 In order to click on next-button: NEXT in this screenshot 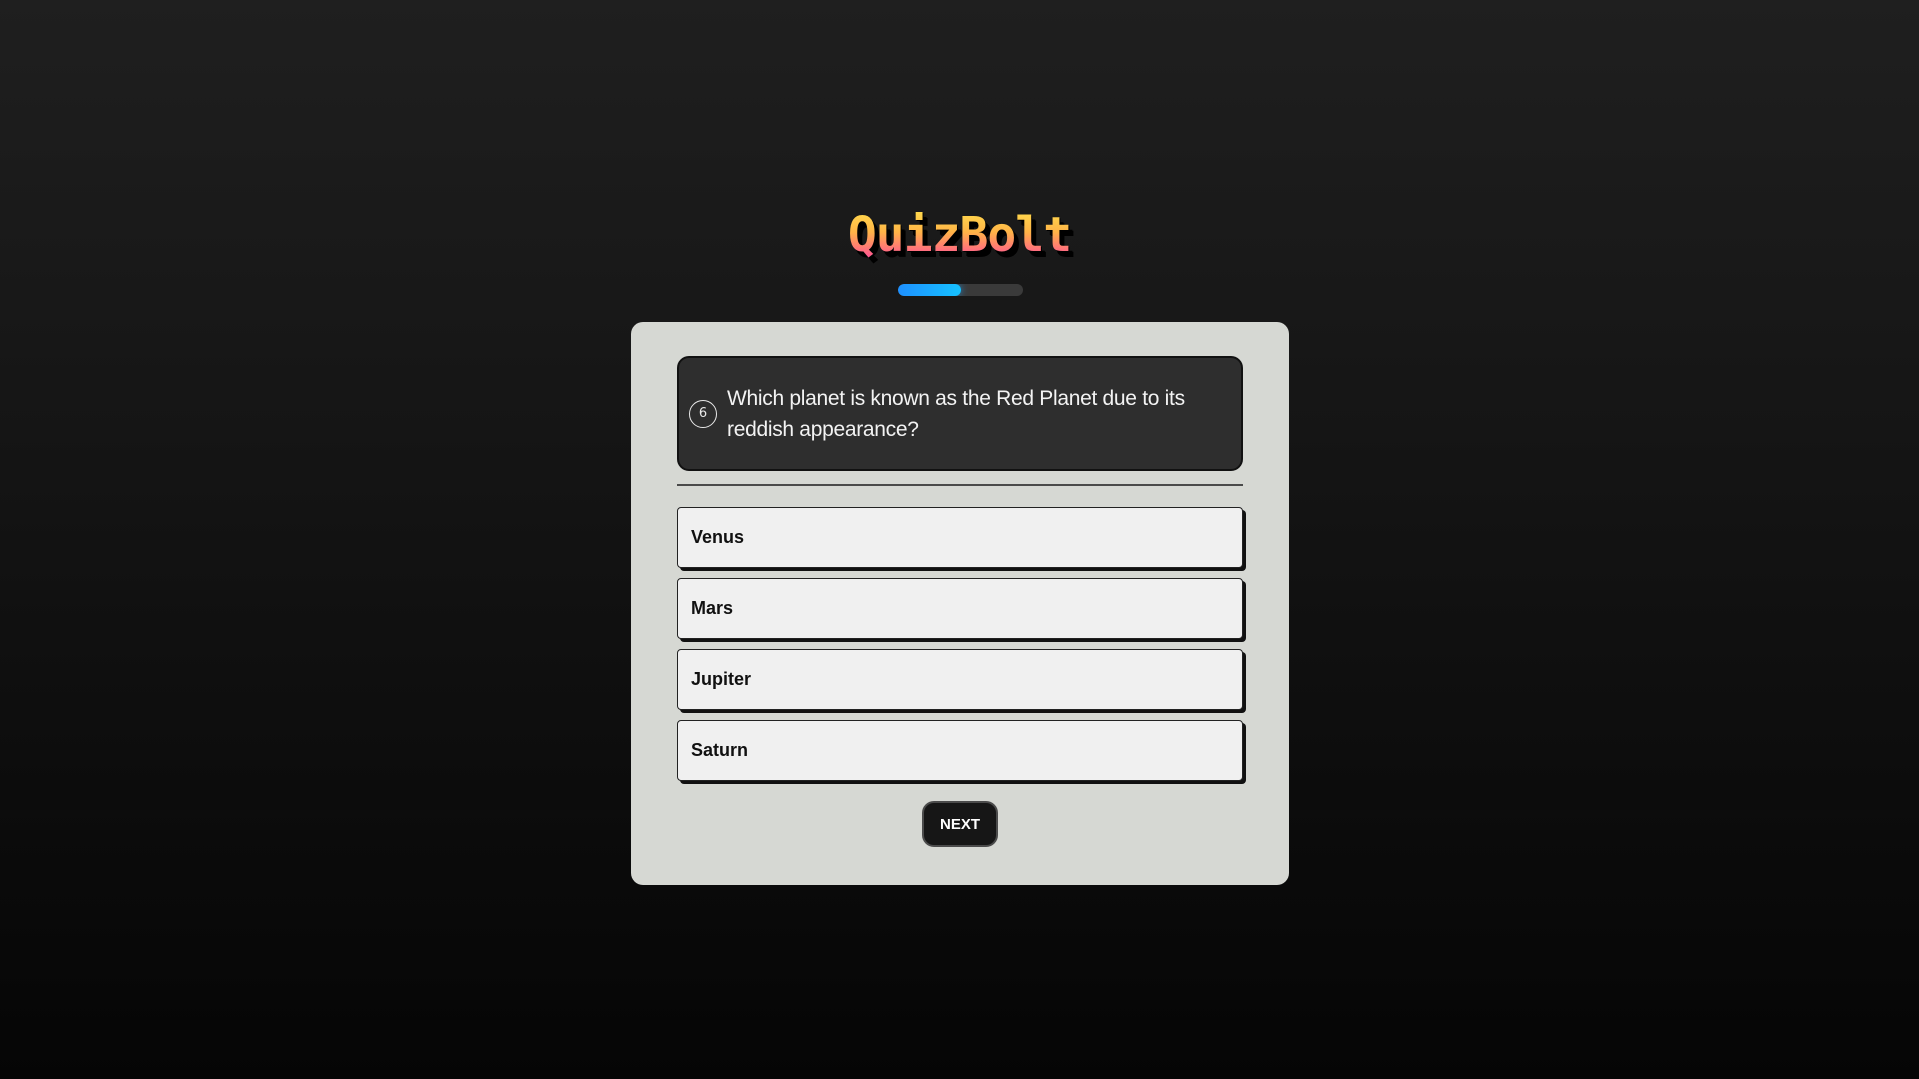, I will do `click(960, 824)`.